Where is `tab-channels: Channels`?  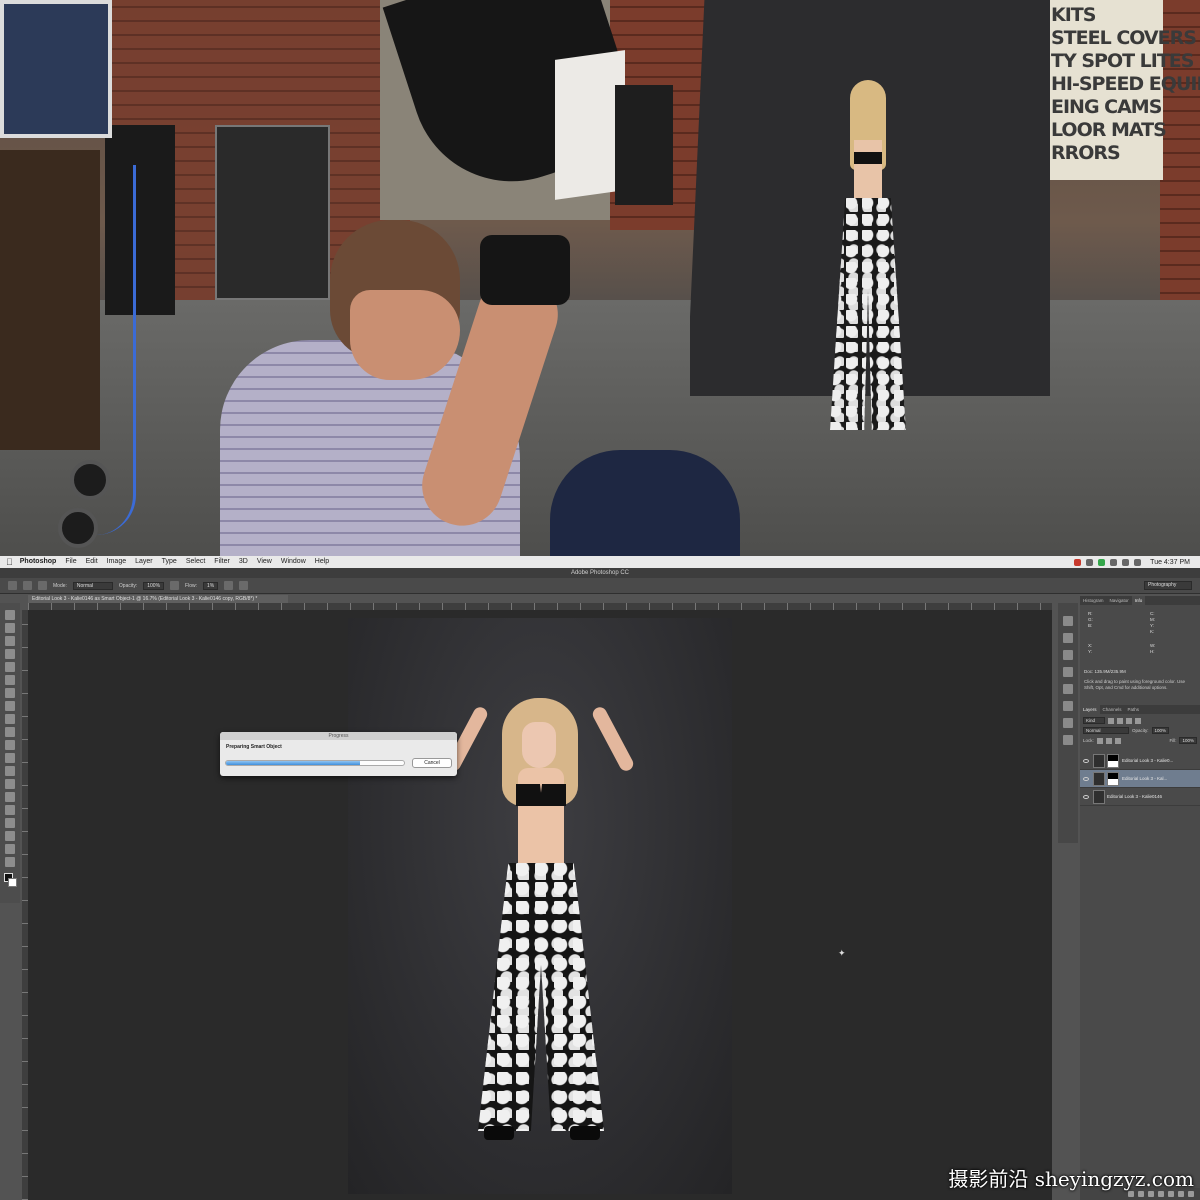 tab-channels: Channels is located at coordinates (1112, 709).